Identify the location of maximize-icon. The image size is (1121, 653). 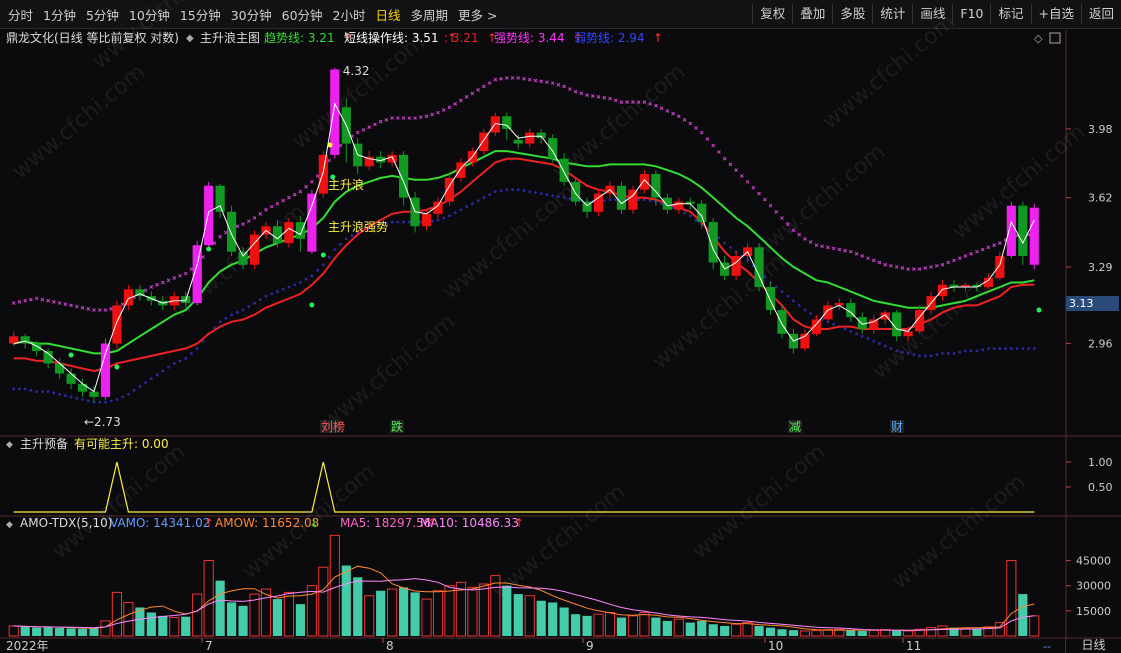
(1055, 38).